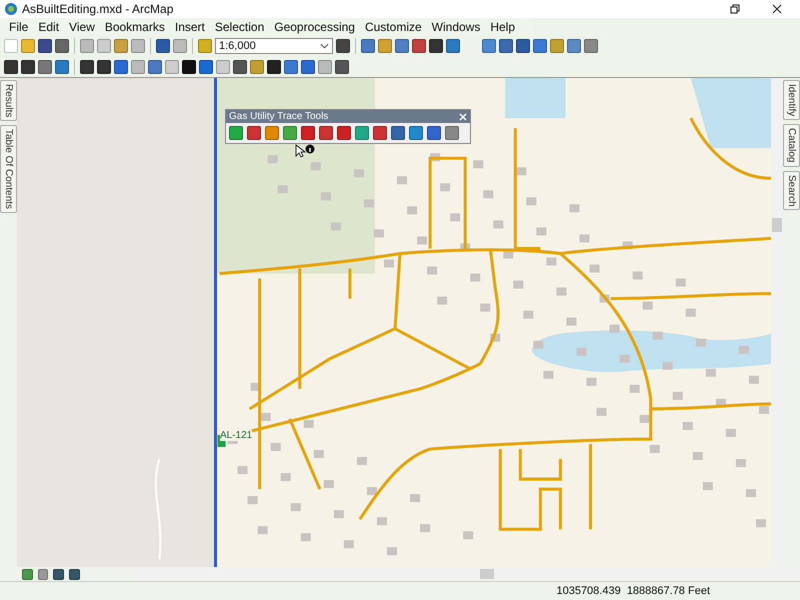 The image size is (800, 600). I want to click on pointer-cursor-icon, so click(305, 151).